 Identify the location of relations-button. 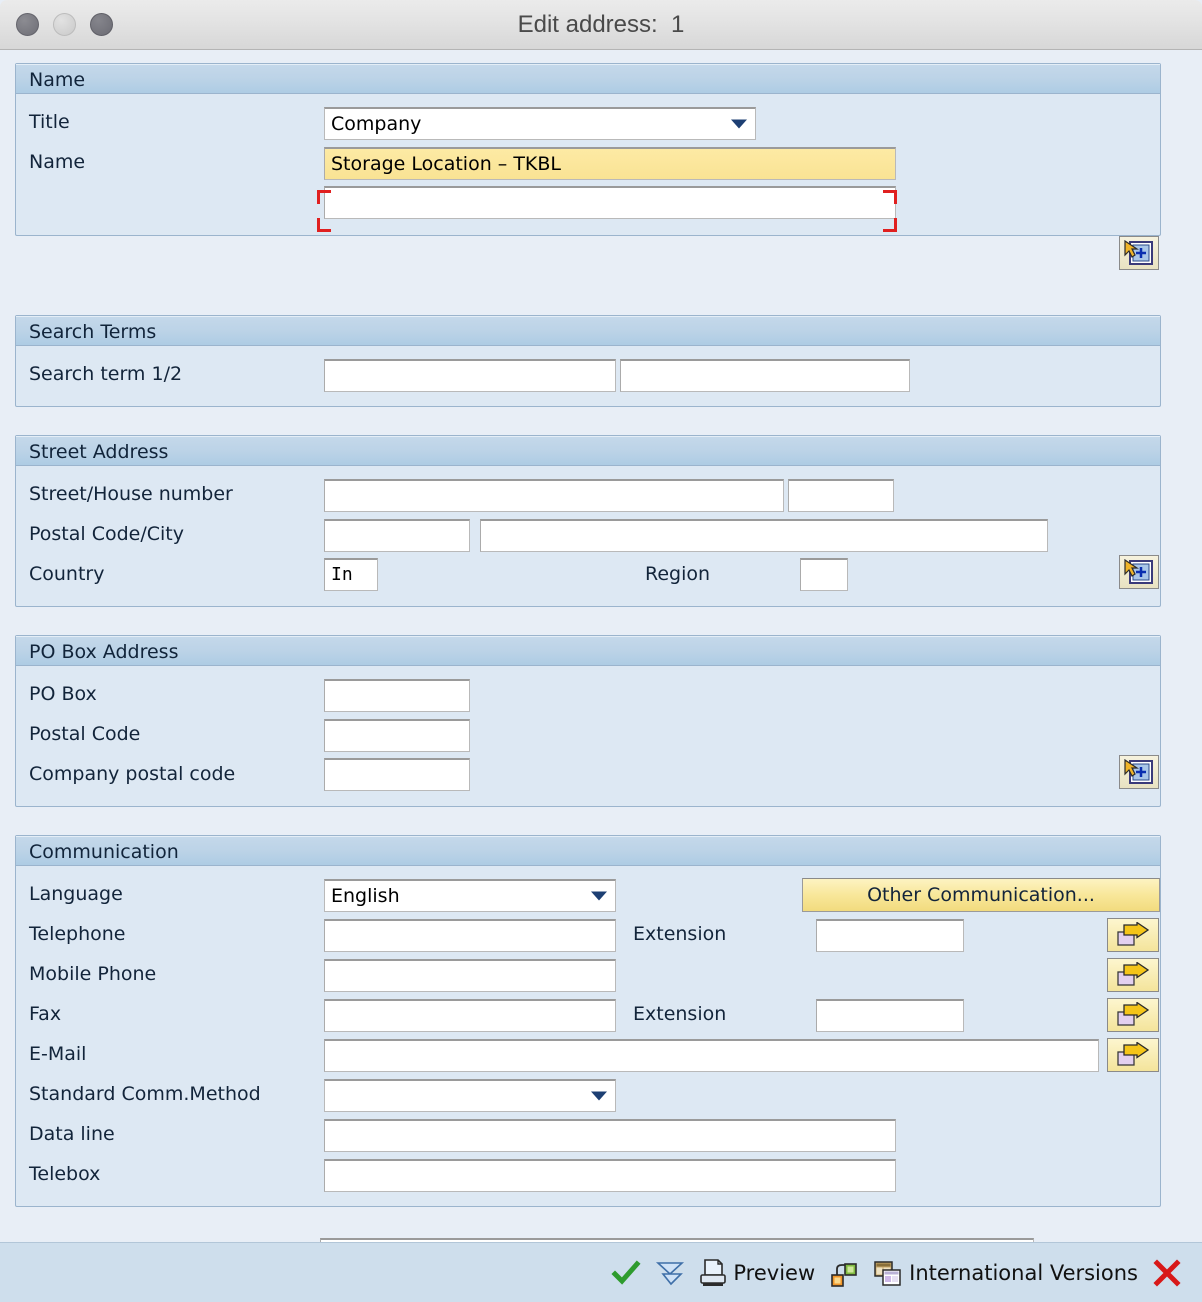
(844, 1273).